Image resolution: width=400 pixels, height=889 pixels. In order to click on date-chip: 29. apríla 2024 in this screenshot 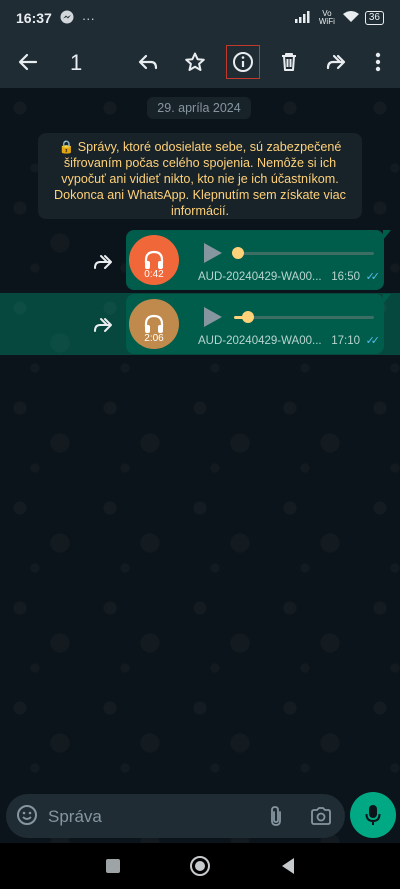, I will do `click(199, 108)`.